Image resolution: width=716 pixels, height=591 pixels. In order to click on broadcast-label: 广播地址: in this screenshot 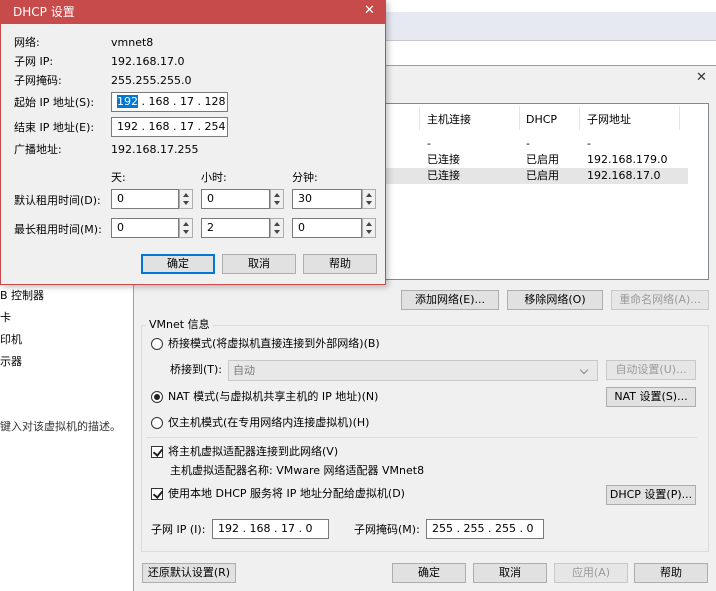, I will do `click(38, 149)`.